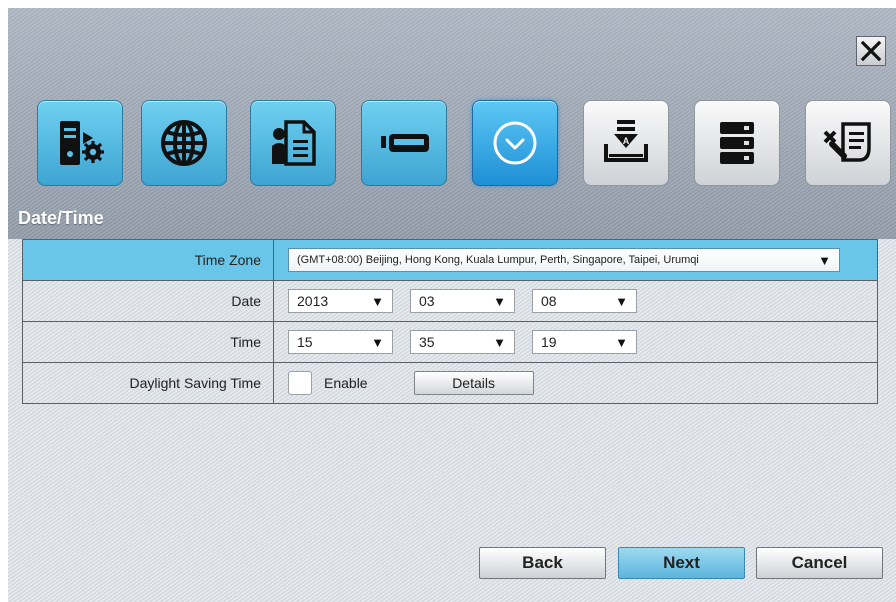 This screenshot has width=896, height=602. I want to click on dst-row: Daylight Saving Time Enable Details, so click(450, 383).